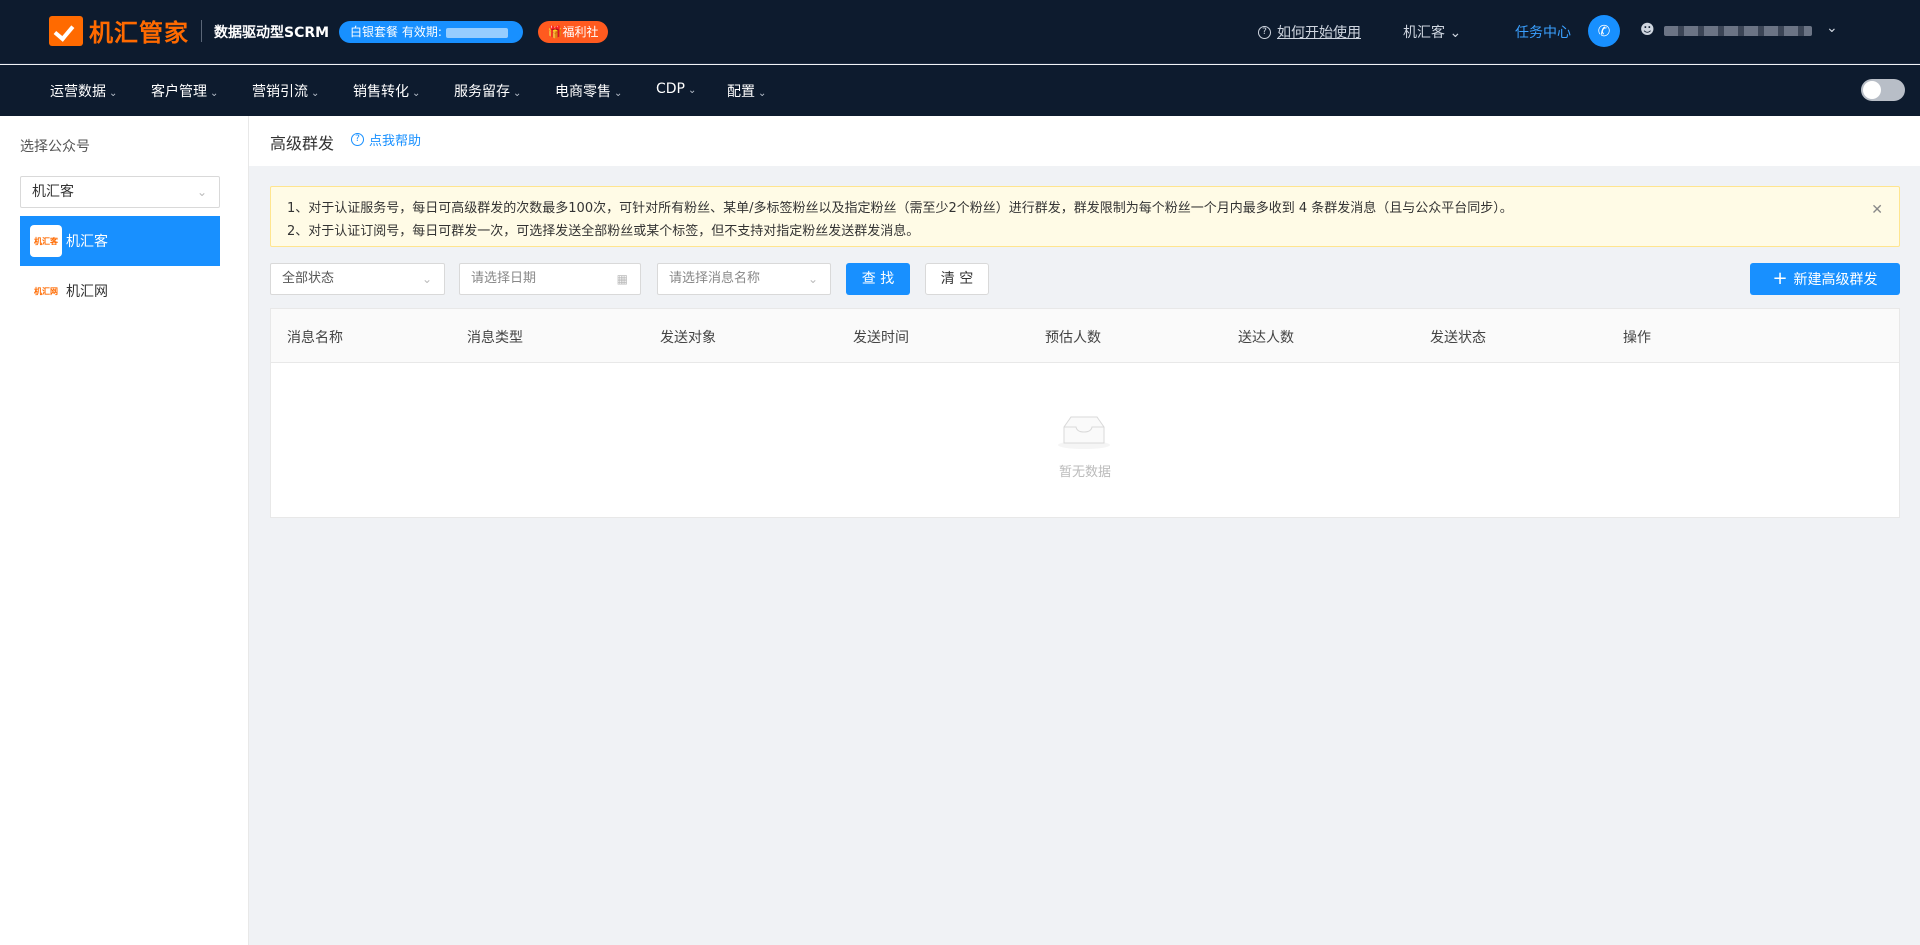 Image resolution: width=1920 pixels, height=945 pixels. I want to click on user-name-redacted, so click(1738, 31).